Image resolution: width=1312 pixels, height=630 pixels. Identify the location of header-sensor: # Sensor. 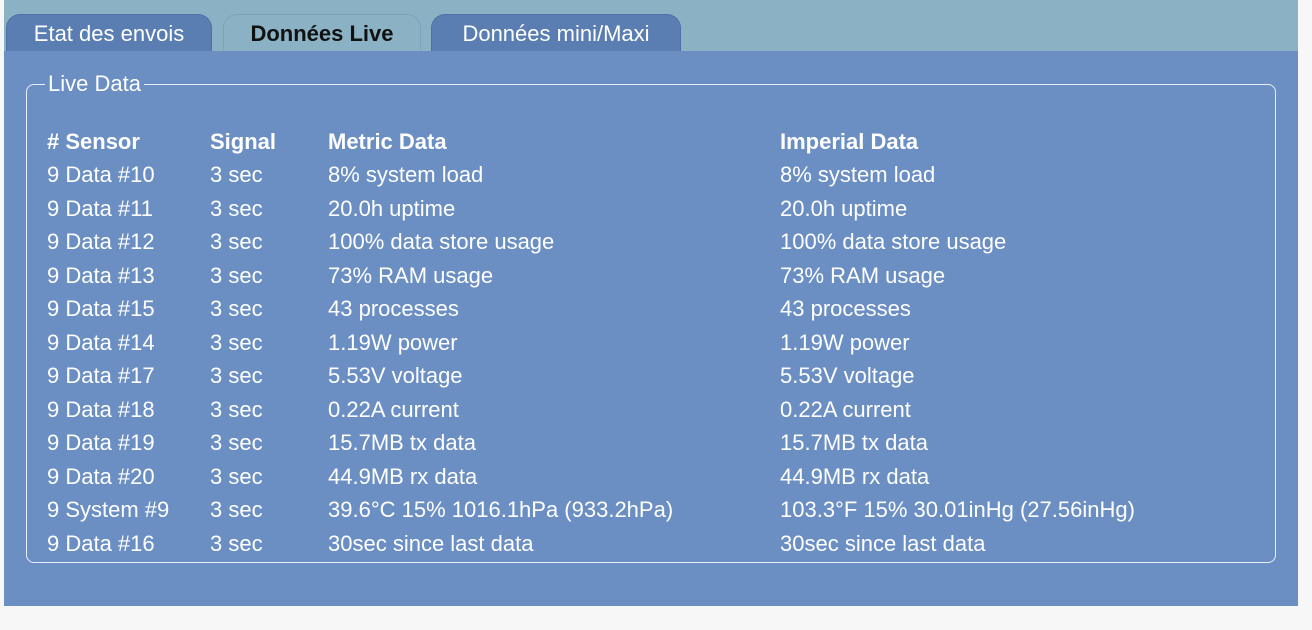
(93, 141).